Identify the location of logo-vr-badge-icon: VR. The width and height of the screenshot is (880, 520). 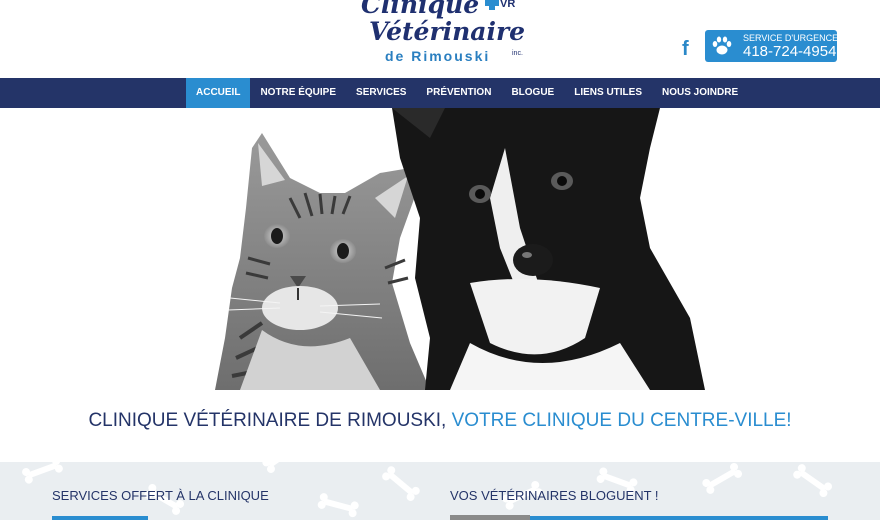
(500, 5).